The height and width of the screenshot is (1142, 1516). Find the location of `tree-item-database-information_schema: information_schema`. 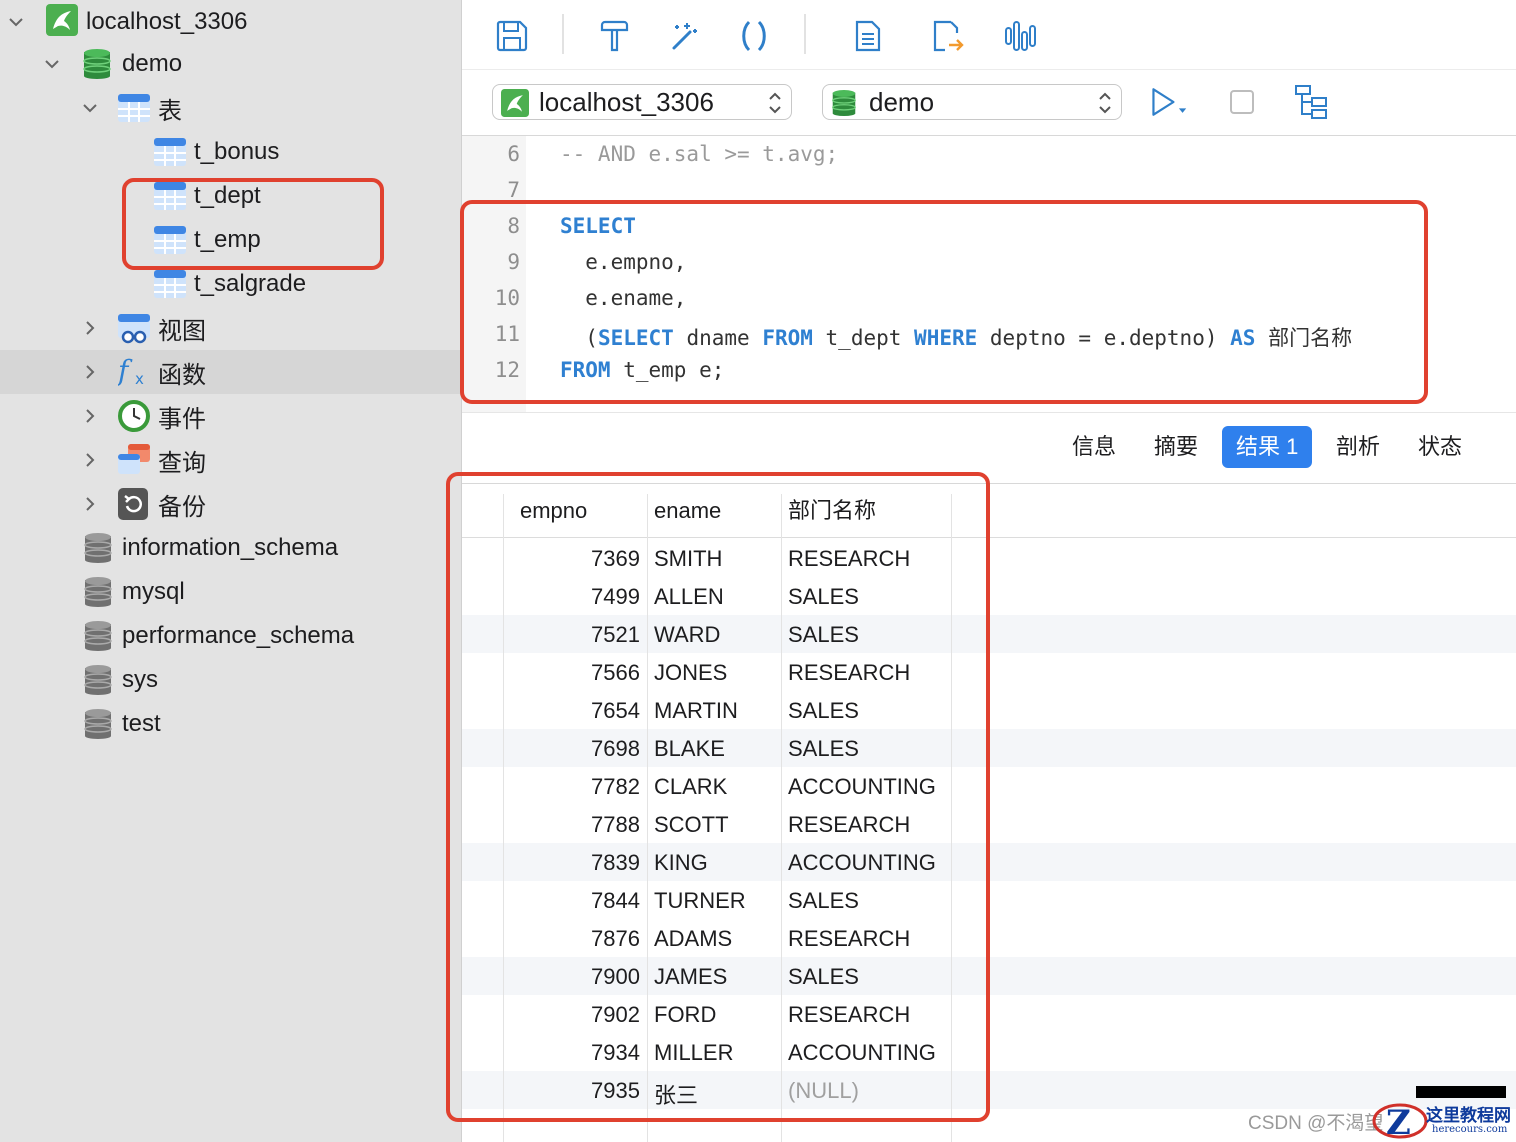

tree-item-database-information_schema: information_schema is located at coordinates (230, 548).